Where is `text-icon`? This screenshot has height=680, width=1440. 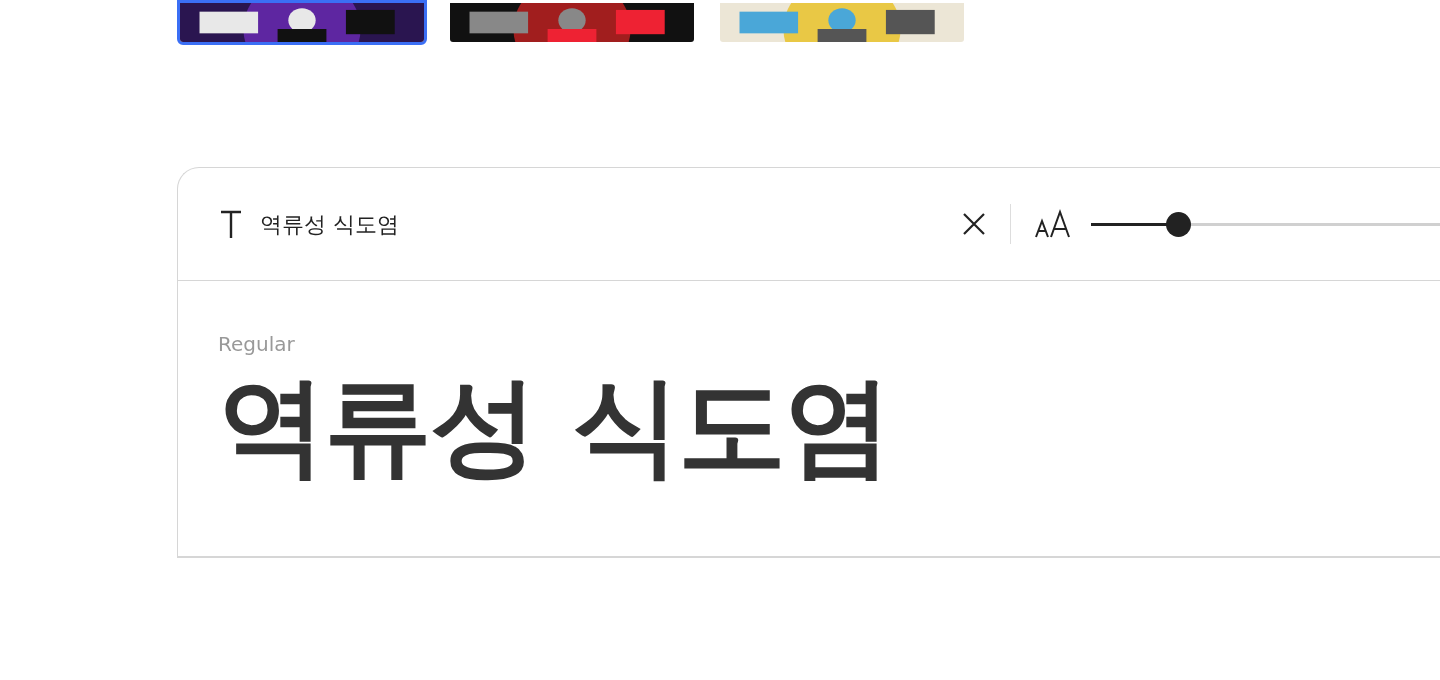 text-icon is located at coordinates (231, 224).